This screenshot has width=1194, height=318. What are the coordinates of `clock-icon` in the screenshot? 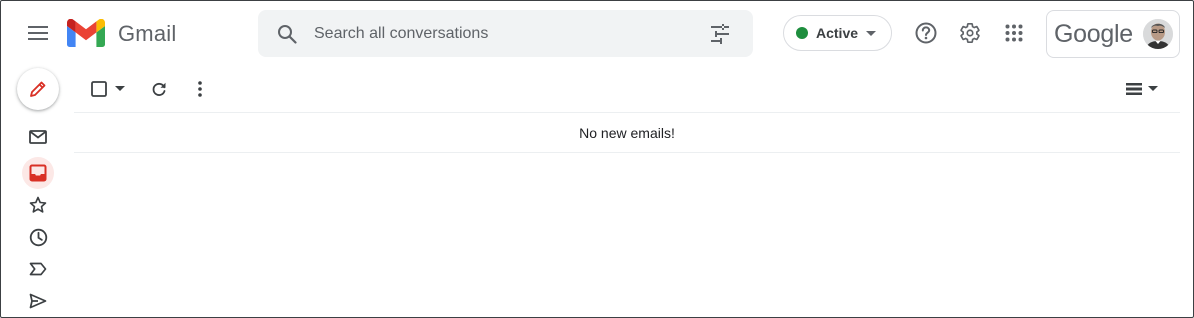 It's located at (38, 237).